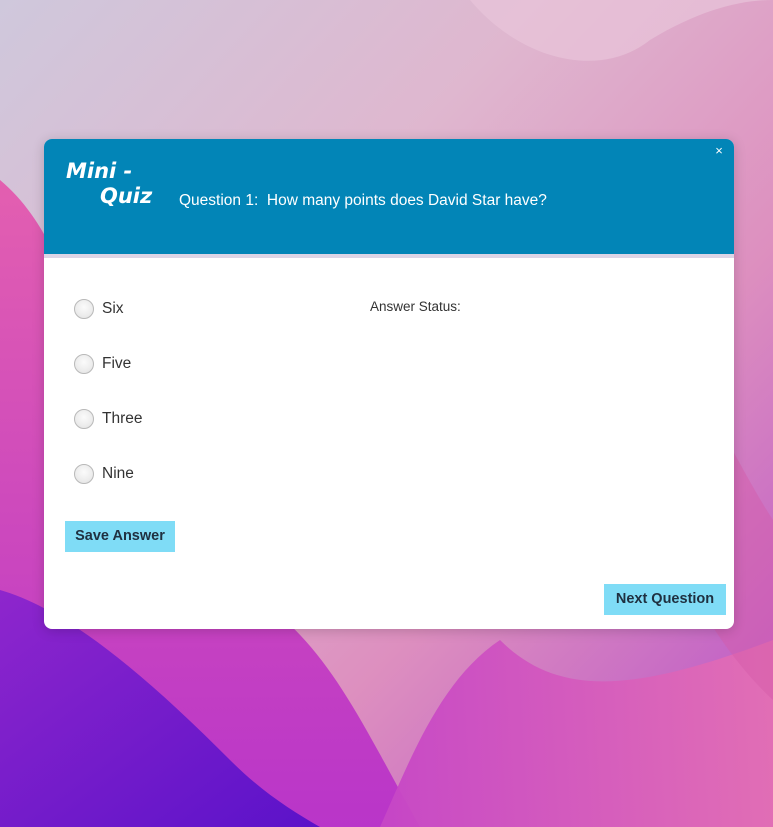  What do you see at coordinates (719, 151) in the screenshot?
I see `close-icon: ×` at bounding box center [719, 151].